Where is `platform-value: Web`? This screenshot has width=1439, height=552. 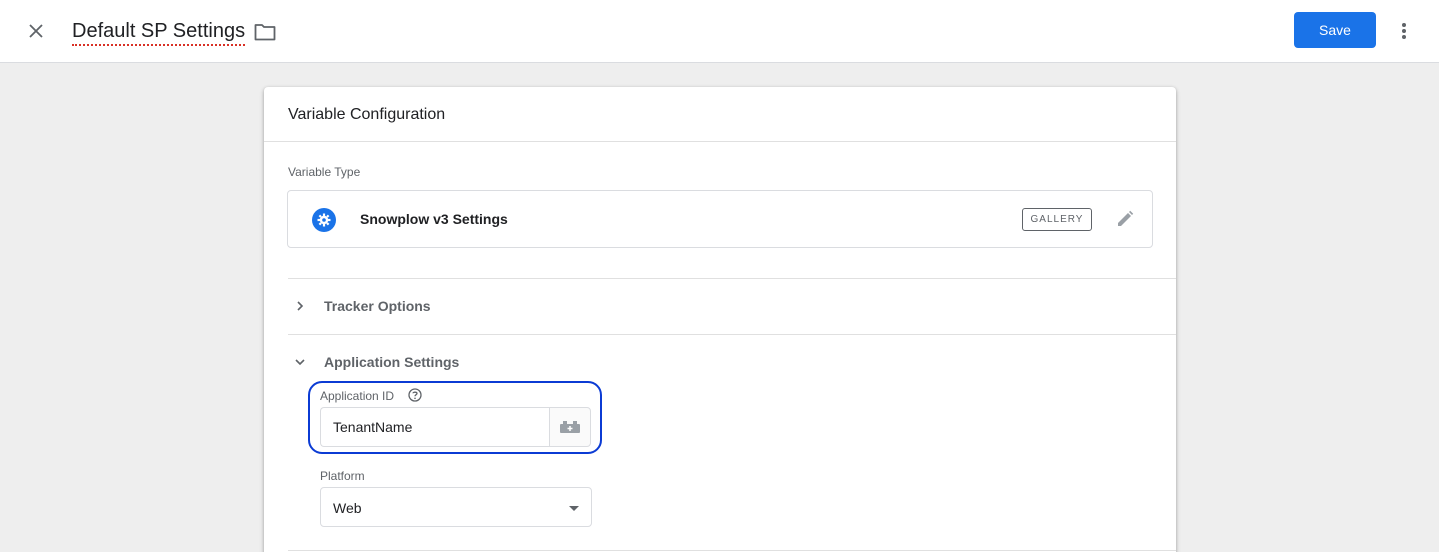 platform-value: Web is located at coordinates (347, 508).